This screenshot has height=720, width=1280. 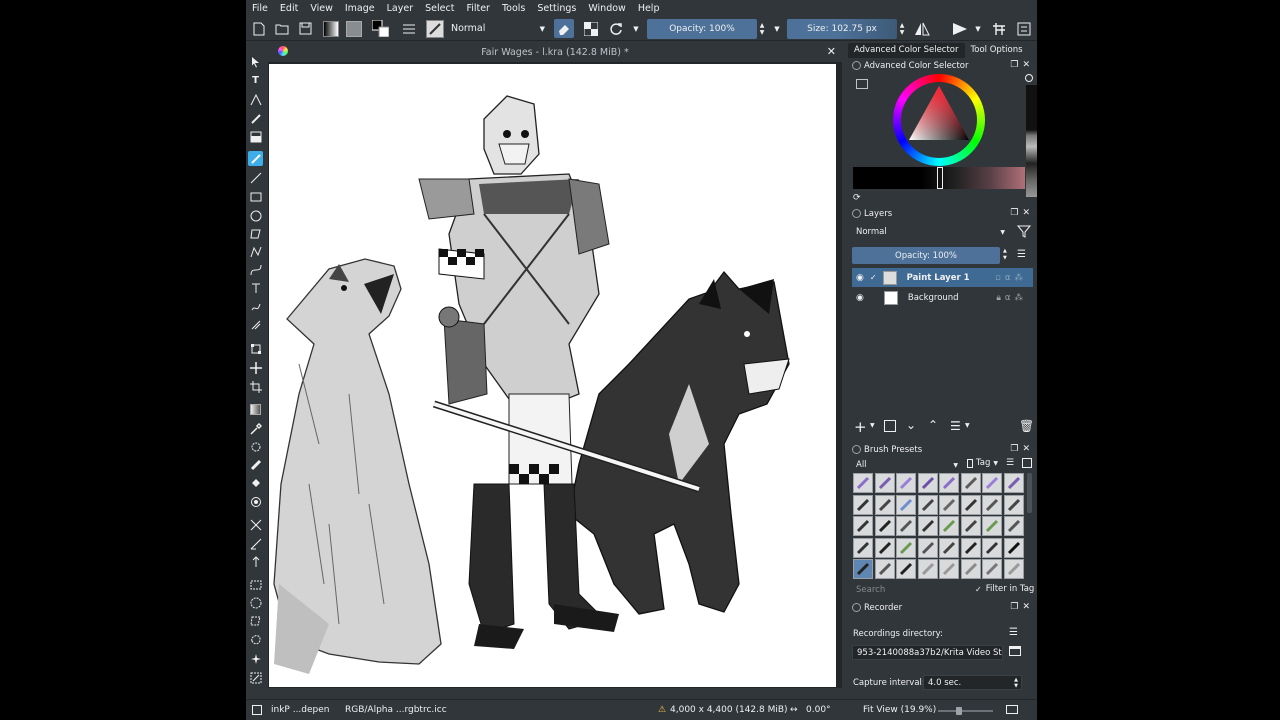 What do you see at coordinates (831, 51) in the screenshot?
I see `close-icon: ✕` at bounding box center [831, 51].